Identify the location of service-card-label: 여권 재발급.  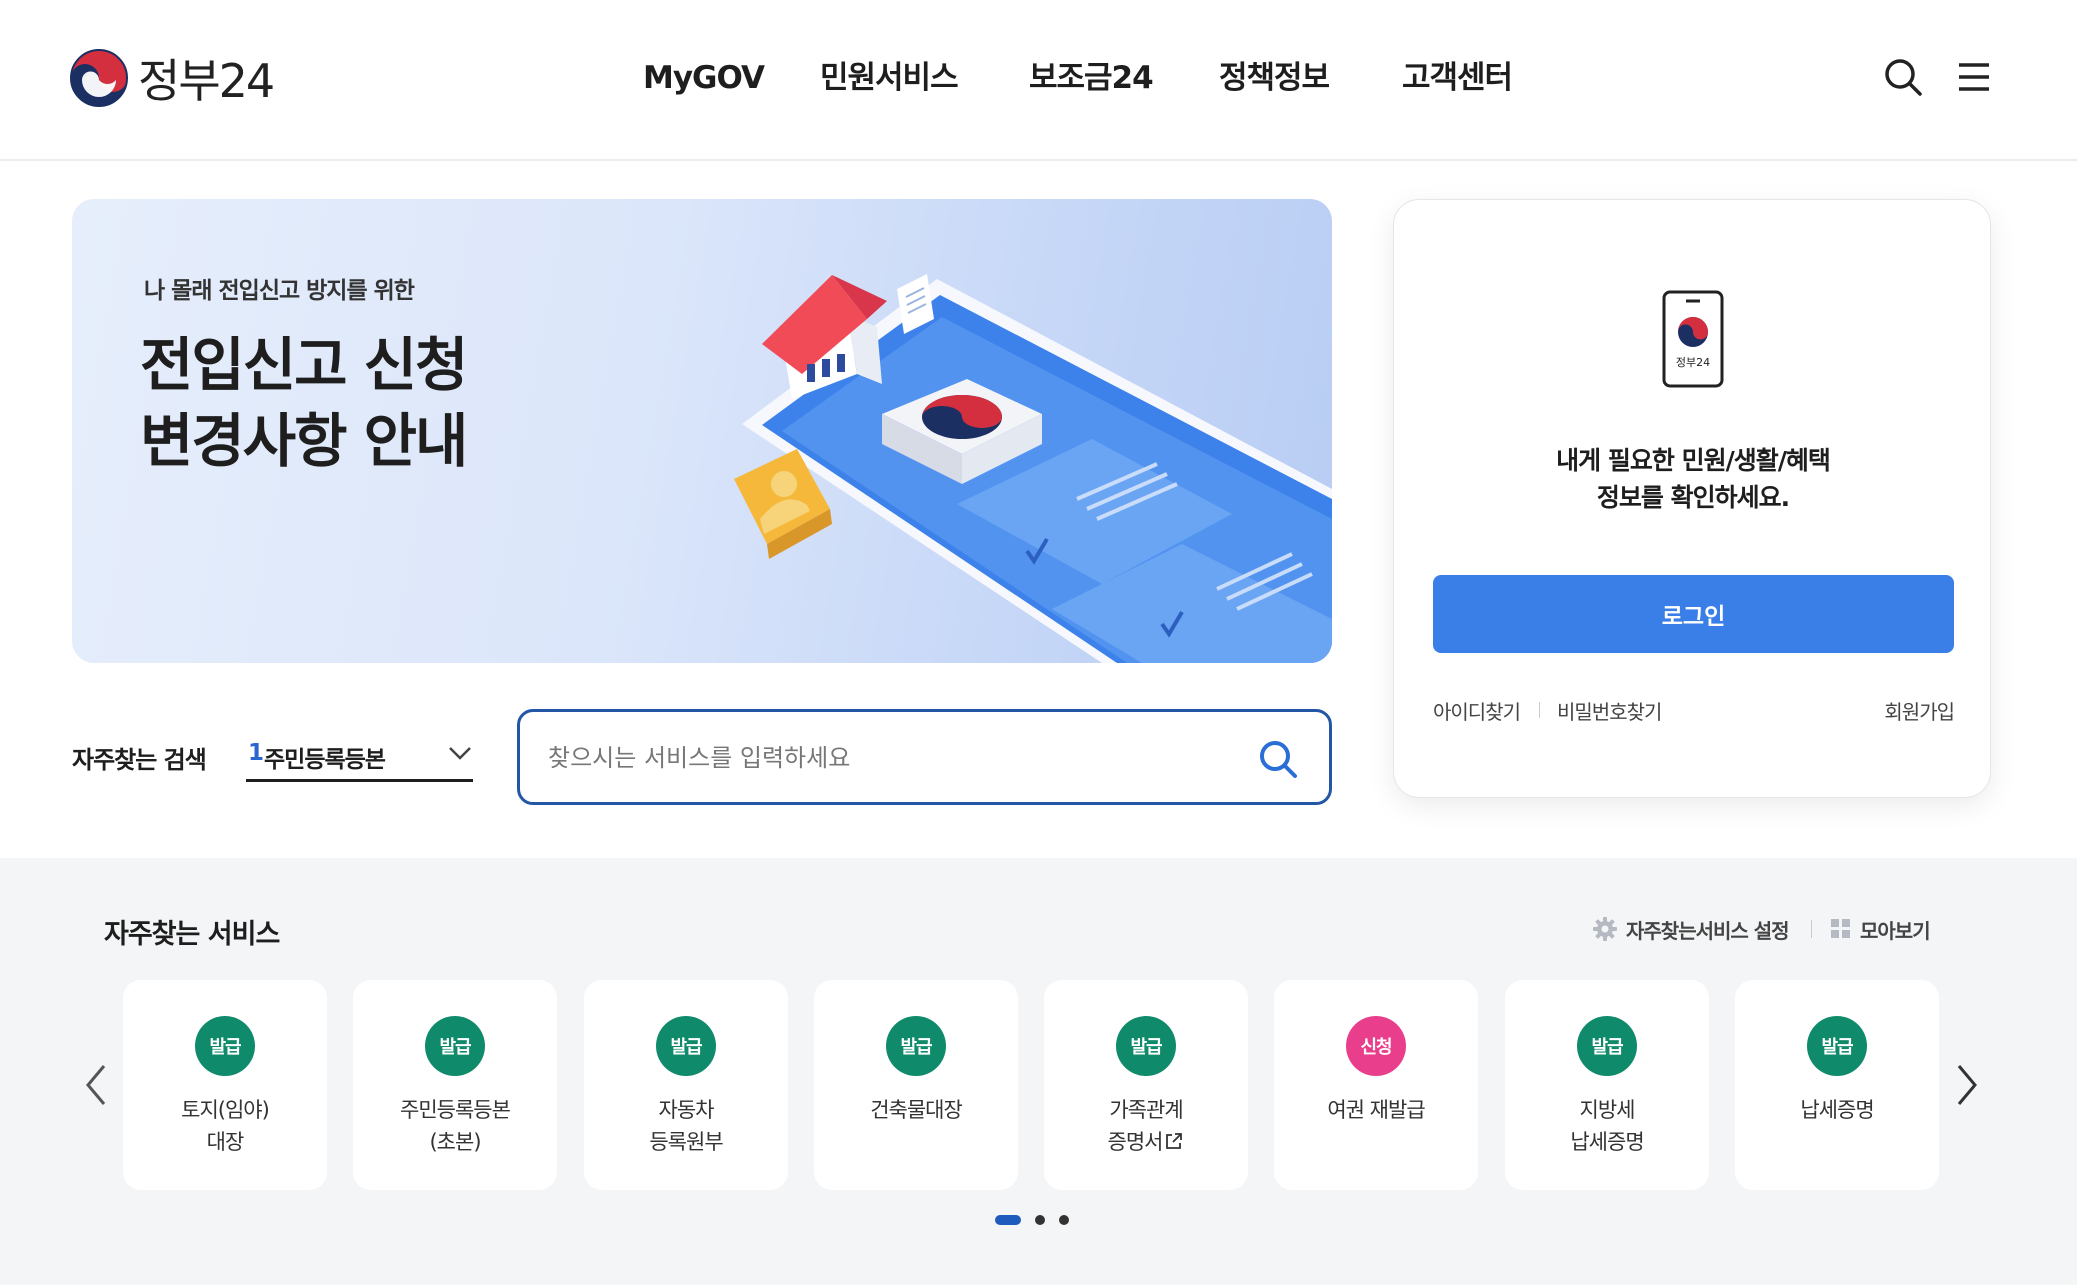
(1376, 1110).